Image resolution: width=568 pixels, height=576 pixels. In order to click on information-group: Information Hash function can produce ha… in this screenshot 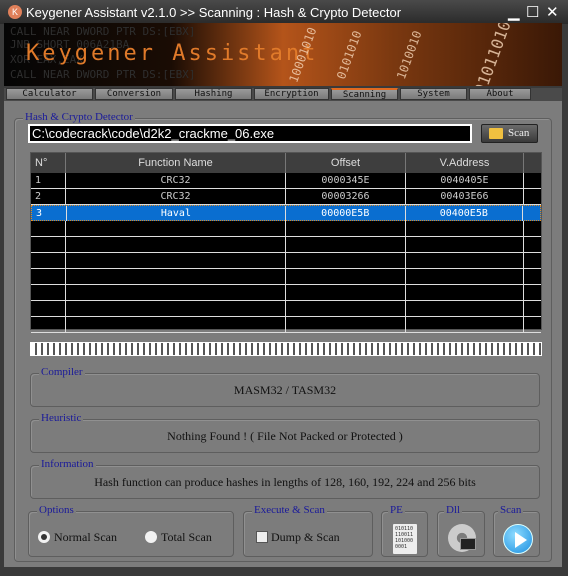, I will do `click(285, 478)`.